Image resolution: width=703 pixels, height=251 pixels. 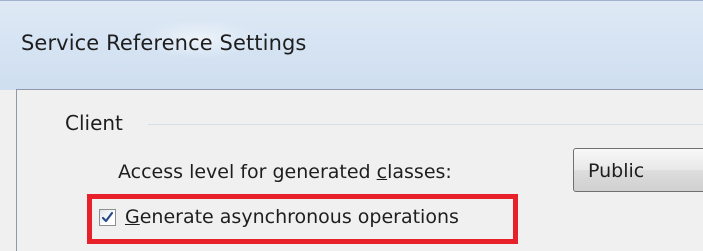 I want to click on window-title: Service Reference Settings, so click(x=164, y=43).